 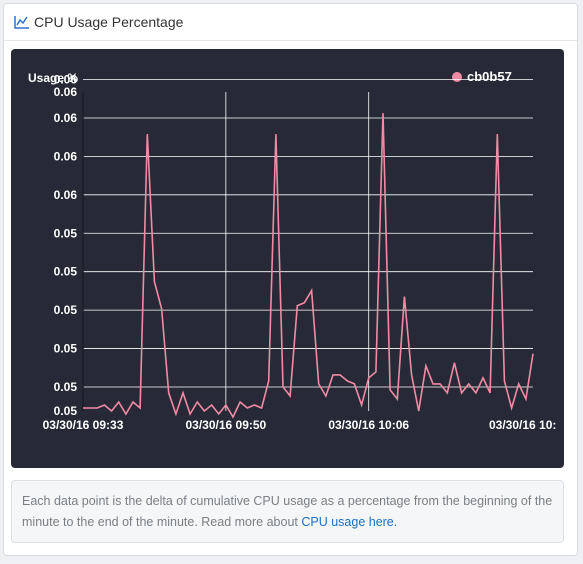 I want to click on line-chart-icon, so click(x=21, y=22).